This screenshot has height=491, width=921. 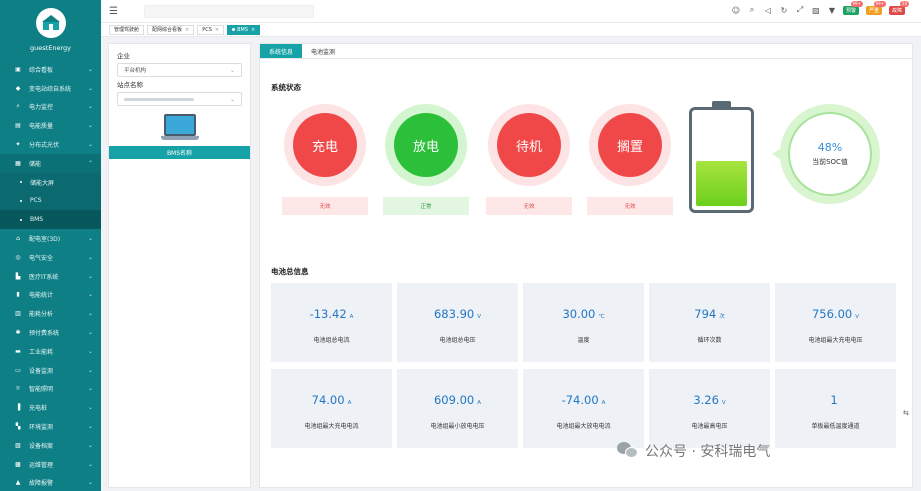 What do you see at coordinates (50, 144) in the screenshot?
I see `sidebar-item: ✦ 分布式光伏 ⌄` at bounding box center [50, 144].